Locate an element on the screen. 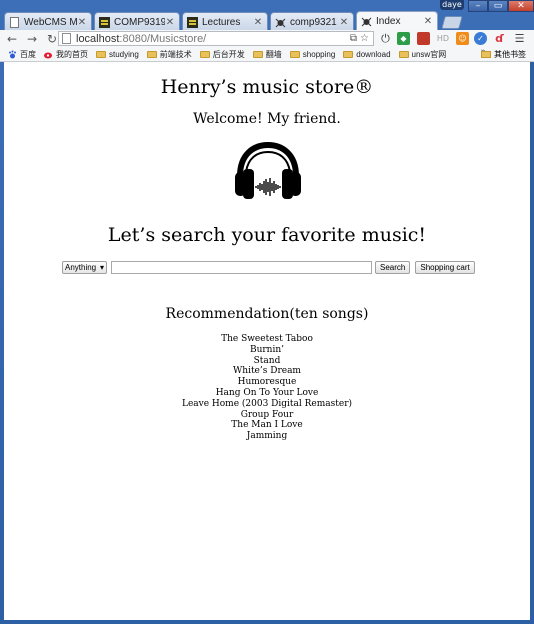 The height and width of the screenshot is (624, 534). search-heading: Let’s search your favorite music! is located at coordinates (267, 235).